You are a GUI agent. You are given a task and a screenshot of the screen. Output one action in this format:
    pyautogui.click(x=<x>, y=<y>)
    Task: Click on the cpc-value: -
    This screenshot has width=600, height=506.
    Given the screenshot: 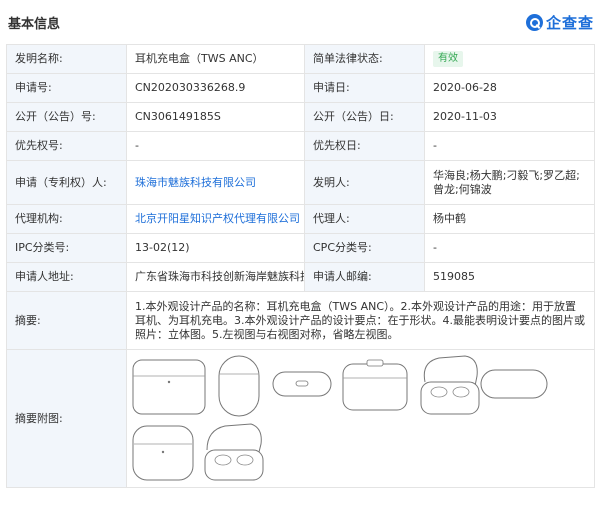 What is the action you would take?
    pyautogui.click(x=509, y=248)
    